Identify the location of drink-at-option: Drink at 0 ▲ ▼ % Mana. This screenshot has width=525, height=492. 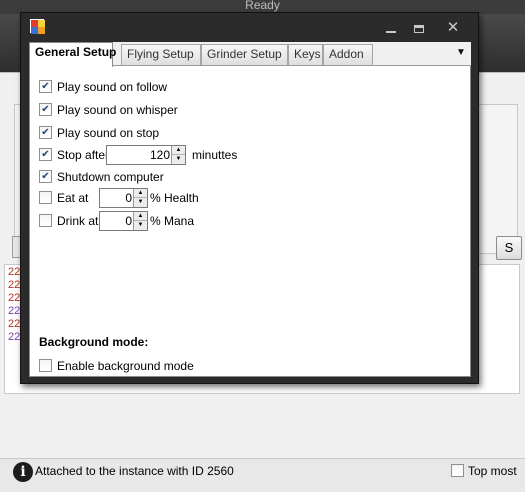
(139, 221).